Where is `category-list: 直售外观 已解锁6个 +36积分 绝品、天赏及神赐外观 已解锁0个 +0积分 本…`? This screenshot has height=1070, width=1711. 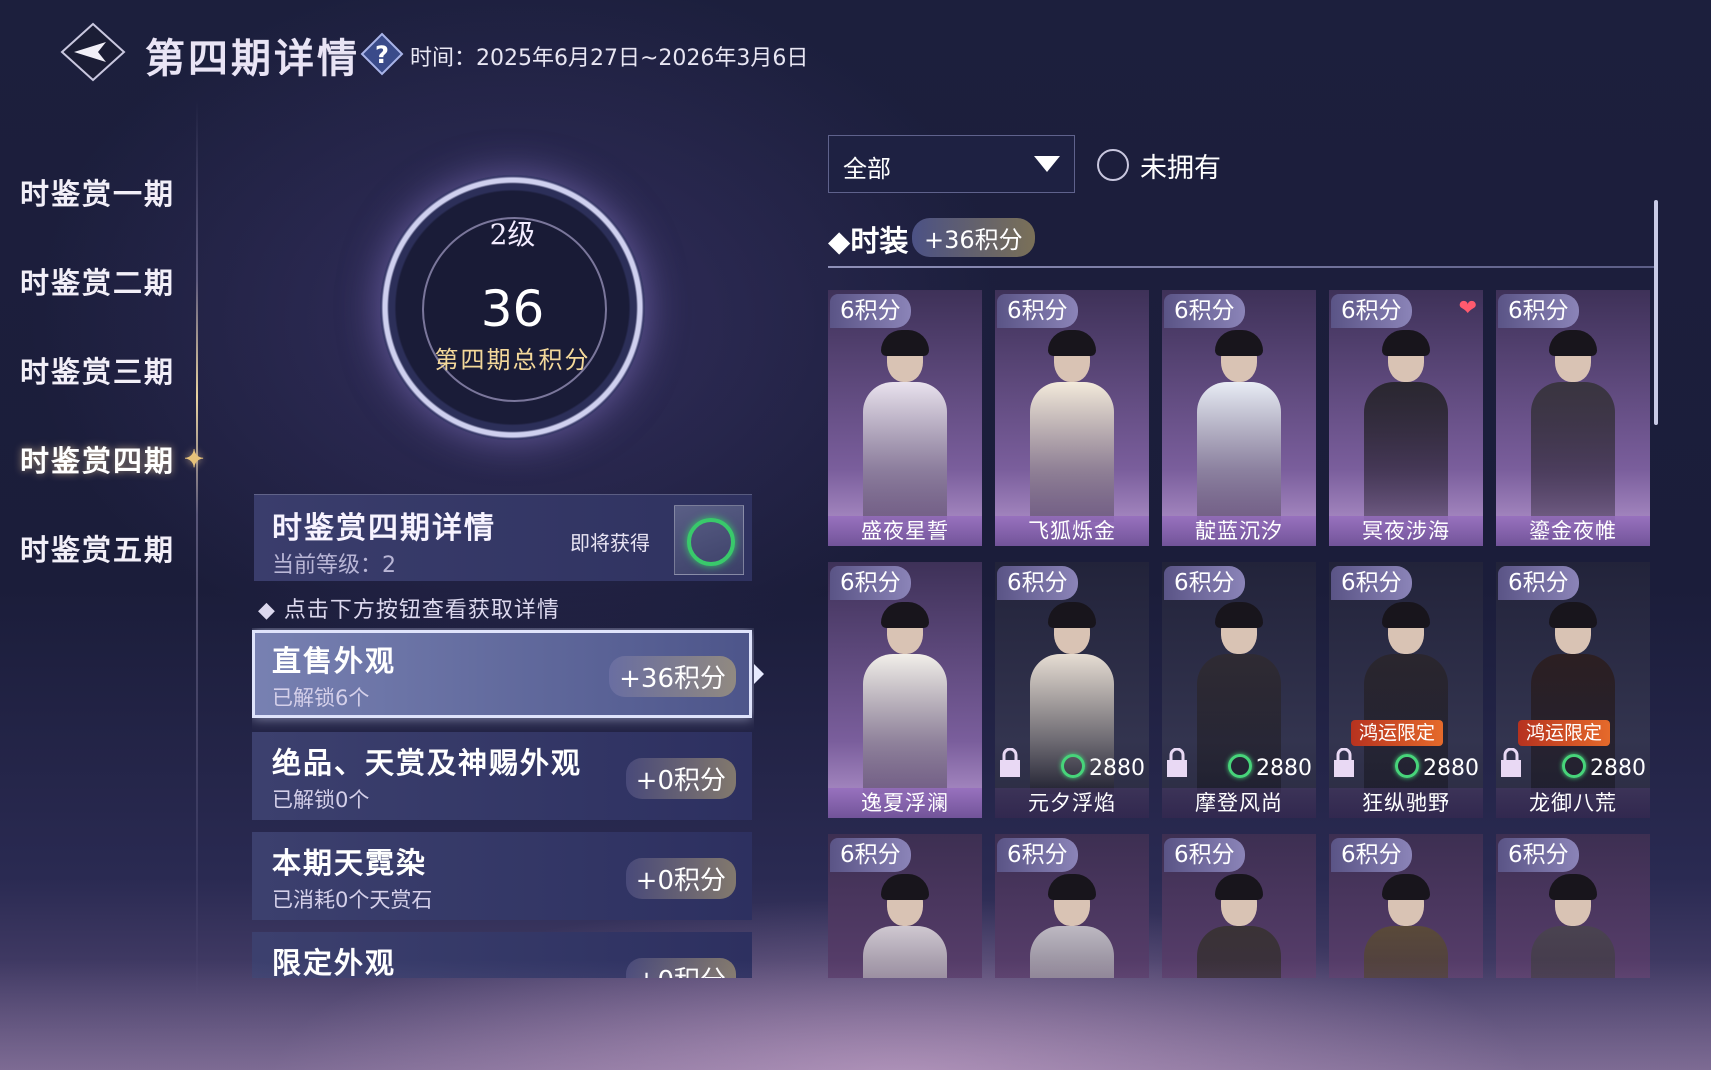
category-list: 直售外观 已解锁6个 +36积分 绝品、天赏及神赐外观 已解锁0个 +0积分 本… is located at coordinates (503, 803).